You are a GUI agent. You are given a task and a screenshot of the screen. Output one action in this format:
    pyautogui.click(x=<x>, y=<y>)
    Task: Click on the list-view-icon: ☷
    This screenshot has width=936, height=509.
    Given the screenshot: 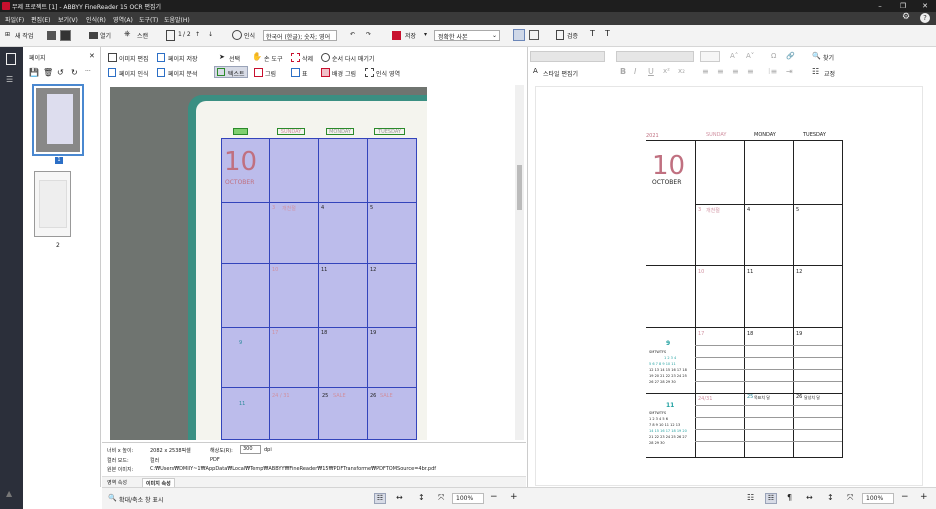 What is the action you would take?
    pyautogui.click(x=380, y=498)
    